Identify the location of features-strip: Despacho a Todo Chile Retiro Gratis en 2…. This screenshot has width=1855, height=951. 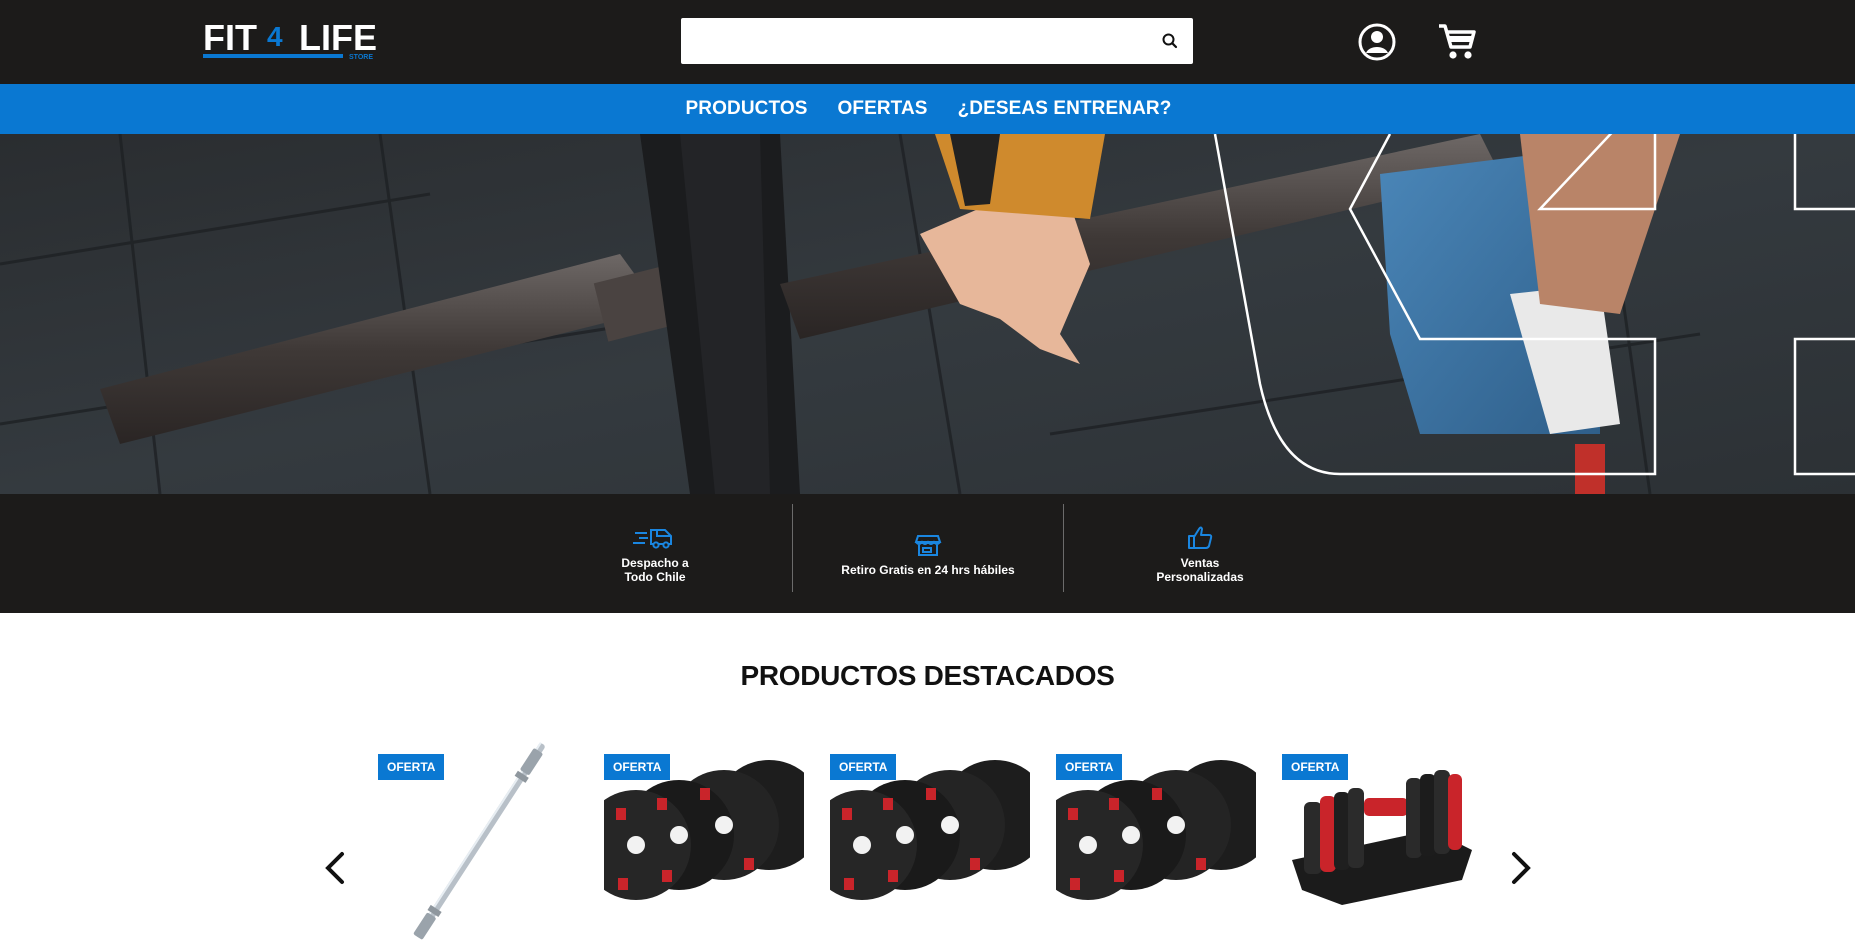
(927, 553).